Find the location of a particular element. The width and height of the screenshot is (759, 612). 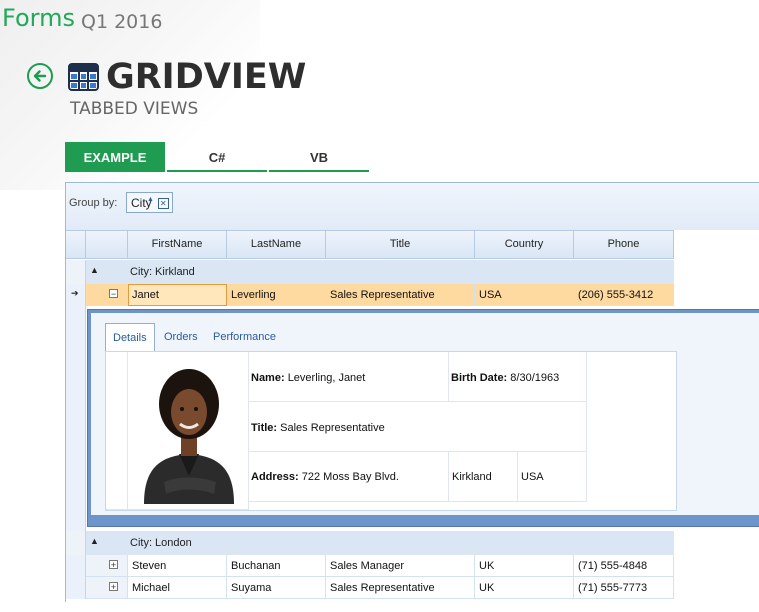

cell-phone: (206) 555-3412 is located at coordinates (624, 295).